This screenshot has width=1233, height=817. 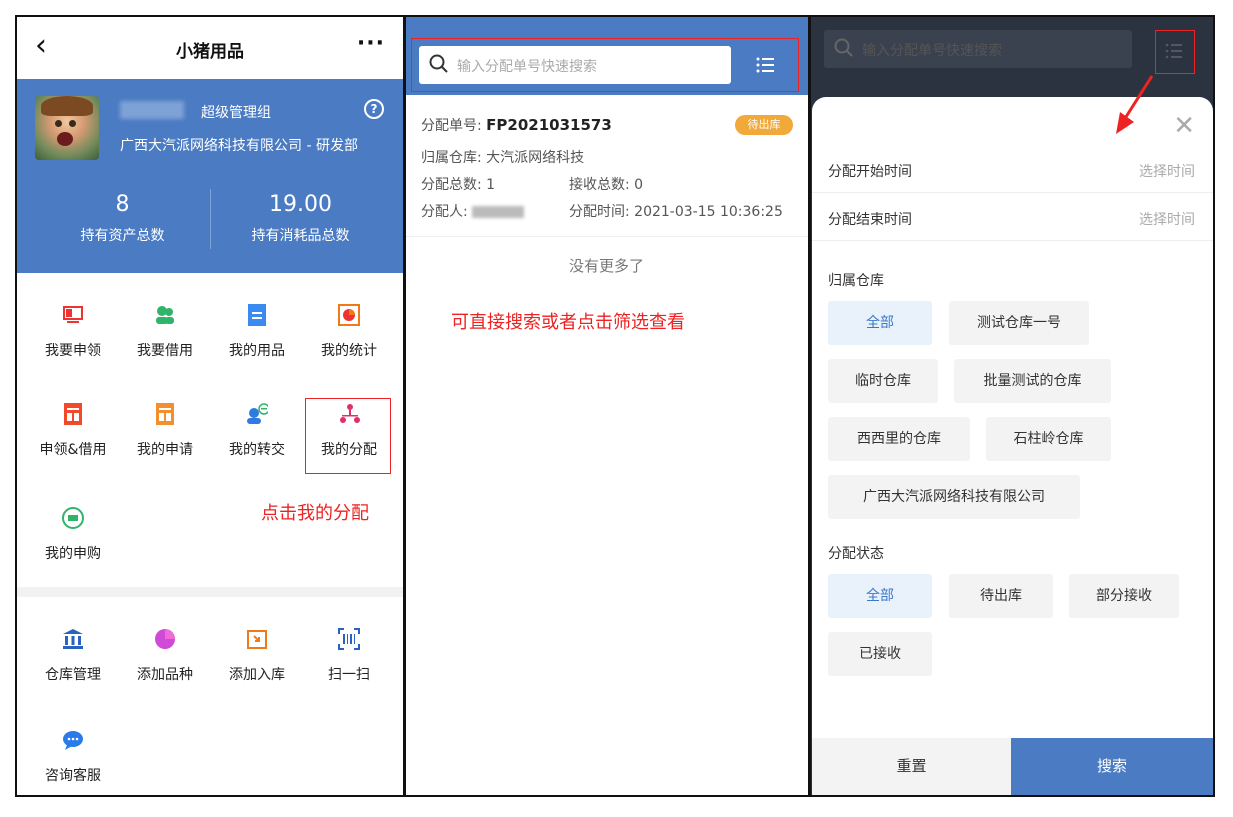 I want to click on avatar, so click(x=67, y=128).